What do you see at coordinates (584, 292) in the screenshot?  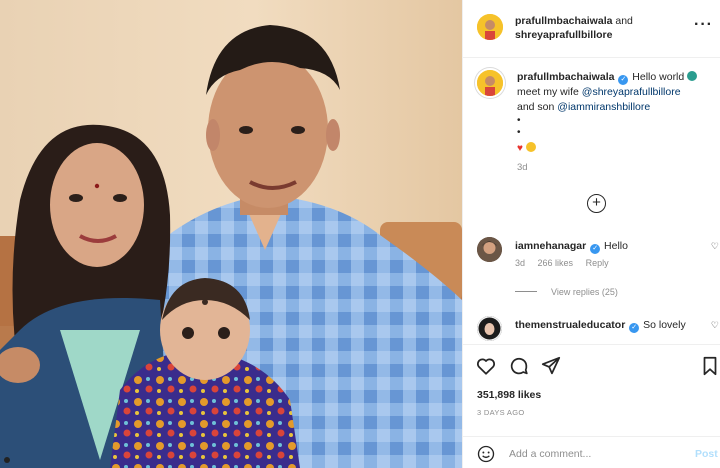 I see `view-replies-label: View replies (25)` at bounding box center [584, 292].